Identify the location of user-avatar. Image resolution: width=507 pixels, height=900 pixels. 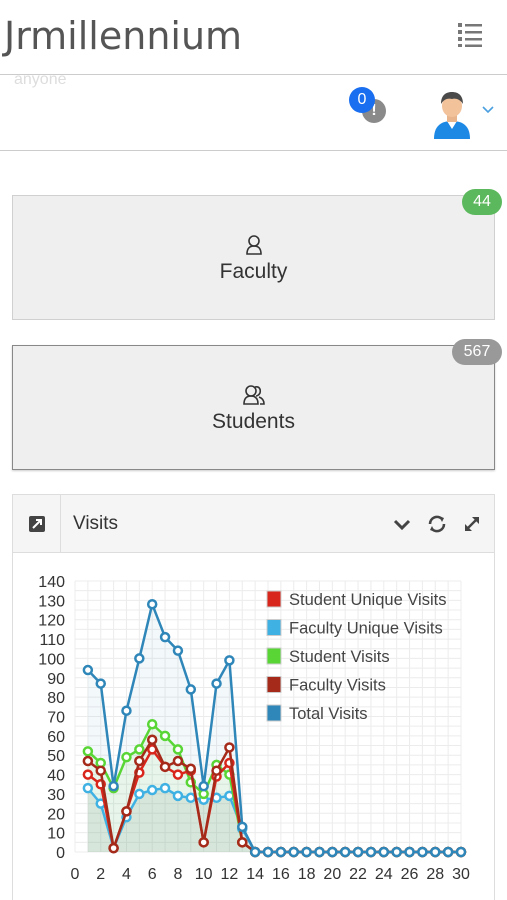
(452, 114).